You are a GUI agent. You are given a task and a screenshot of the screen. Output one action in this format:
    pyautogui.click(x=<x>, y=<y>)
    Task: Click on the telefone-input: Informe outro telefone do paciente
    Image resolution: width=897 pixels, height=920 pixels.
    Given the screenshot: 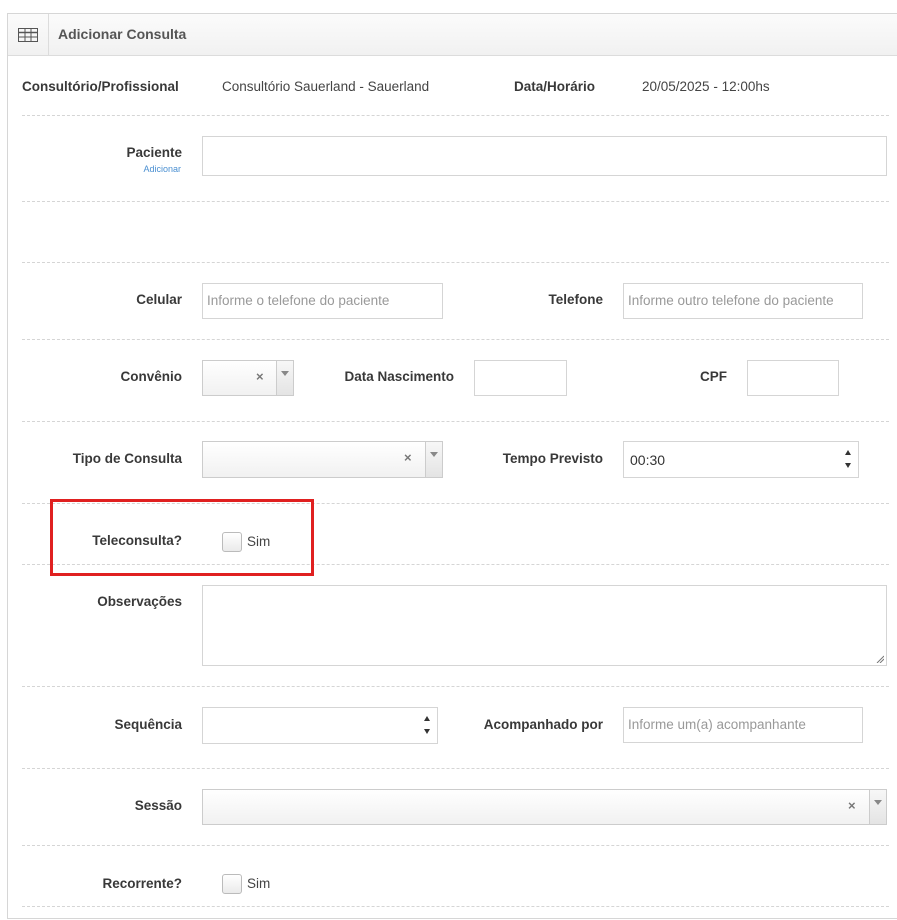 What is the action you would take?
    pyautogui.click(x=743, y=301)
    